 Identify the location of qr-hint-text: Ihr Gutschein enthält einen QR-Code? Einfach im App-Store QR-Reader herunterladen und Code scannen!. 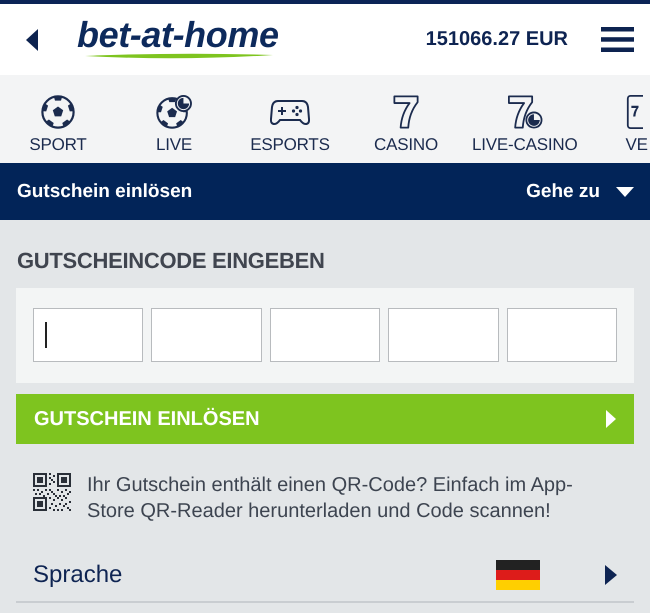
(330, 498).